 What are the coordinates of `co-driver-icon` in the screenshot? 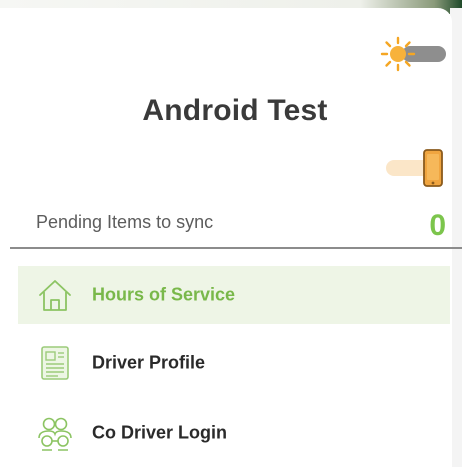 It's located at (55, 434).